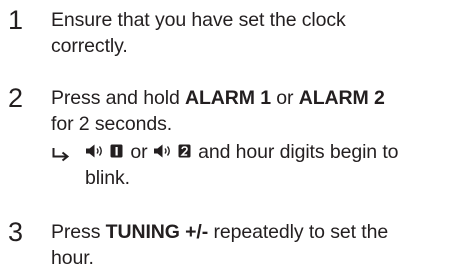 The image size is (453, 277). I want to click on result-line-1-tail: and hour digits begin to, so click(295, 152).